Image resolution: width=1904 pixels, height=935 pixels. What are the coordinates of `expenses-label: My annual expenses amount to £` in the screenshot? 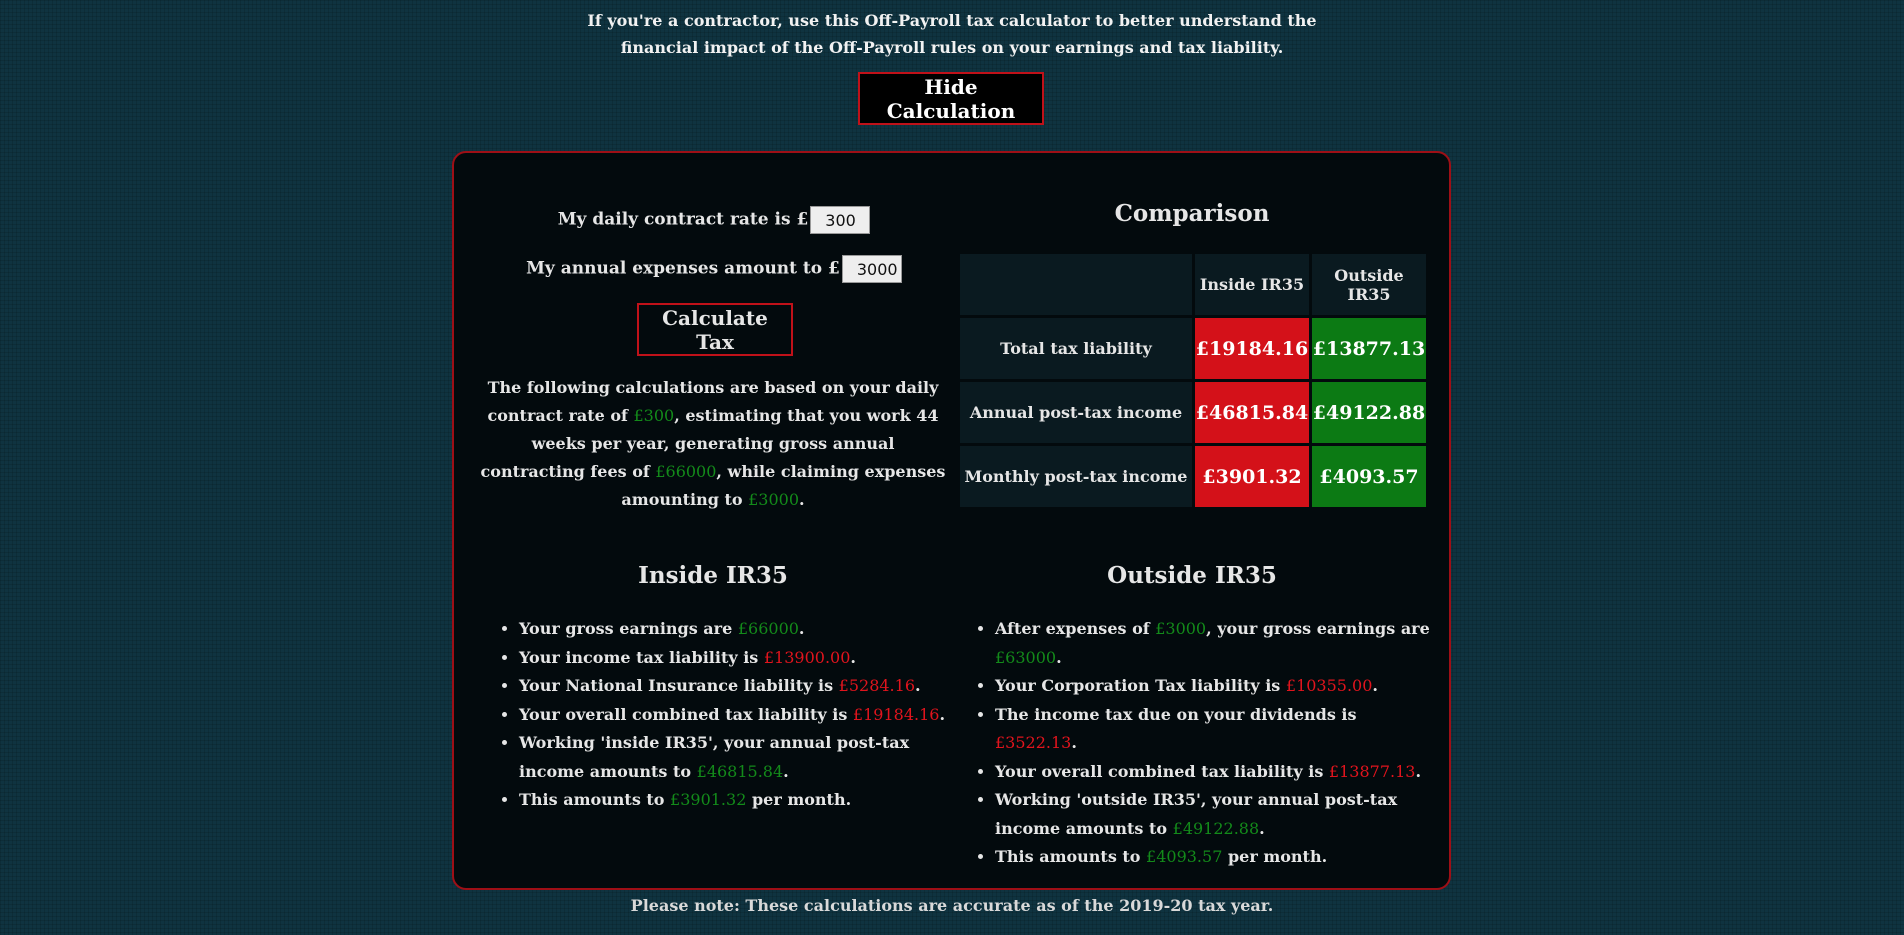 It's located at (683, 268).